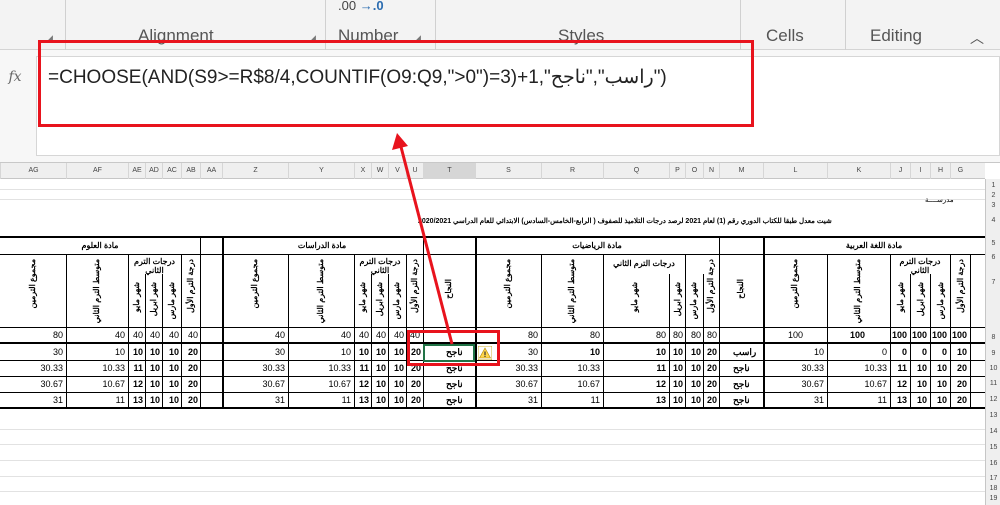  I want to click on row-header: 3, so click(993, 205).